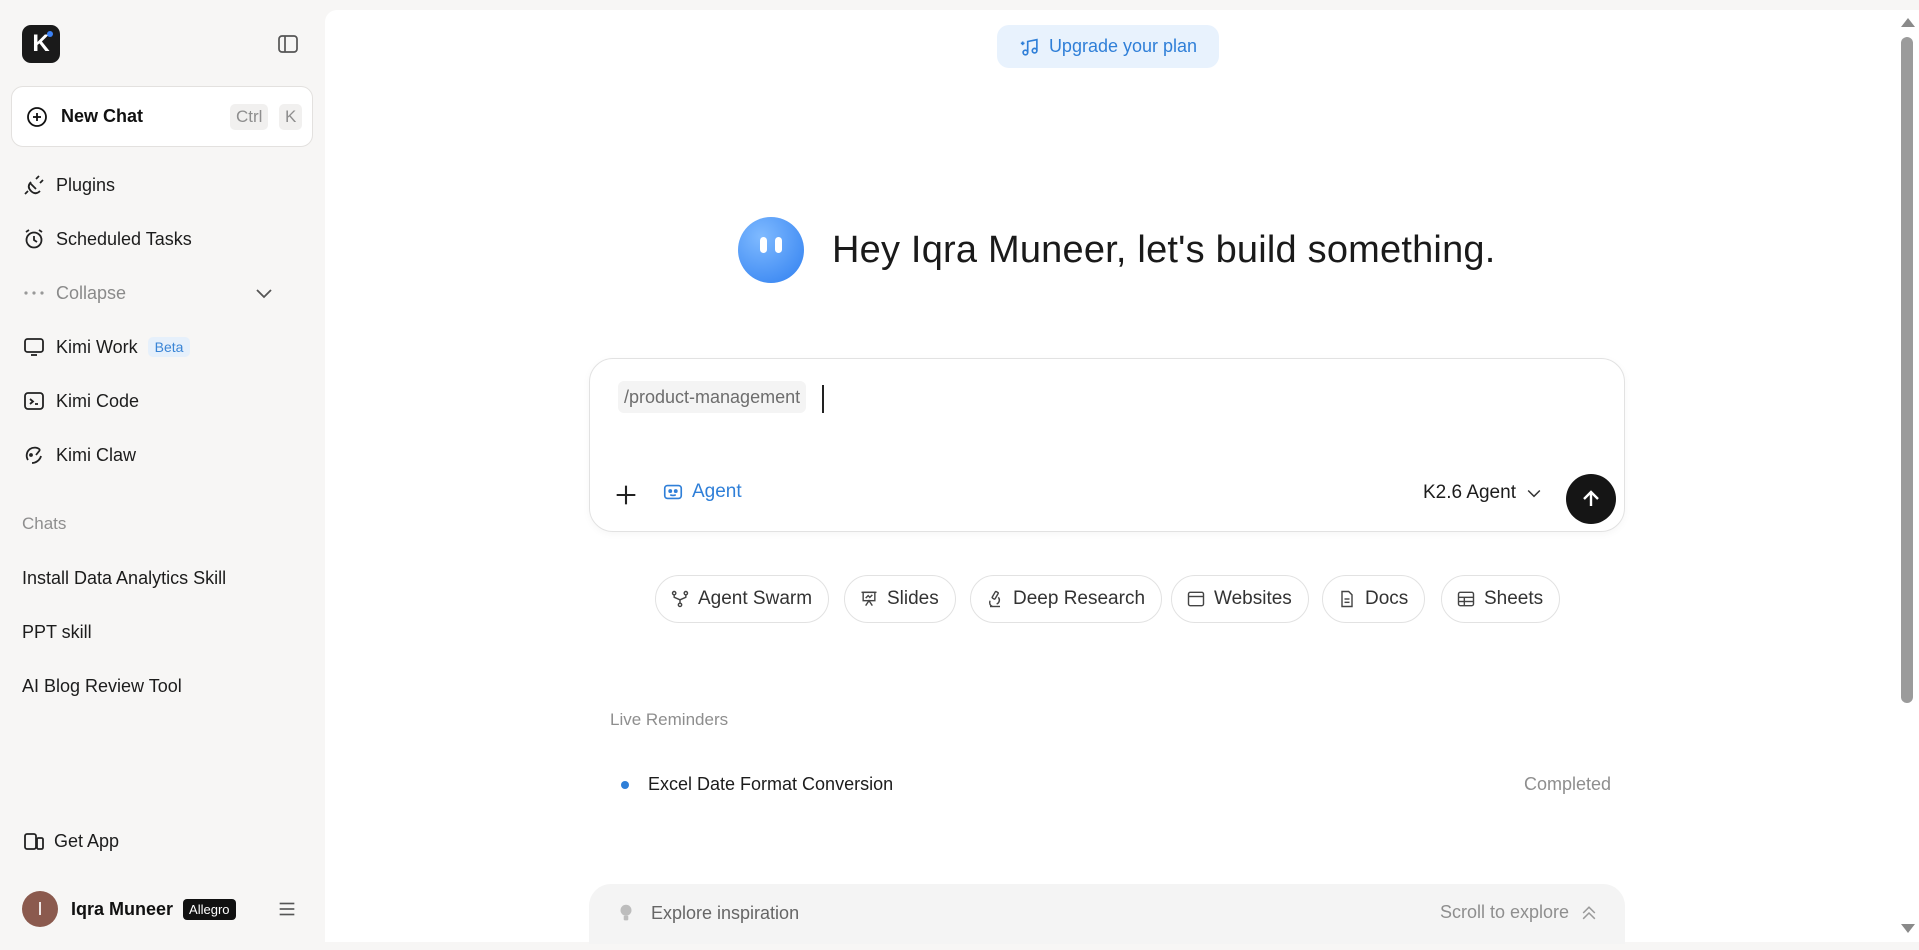 This screenshot has height=950, width=1919. I want to click on logo-dot, so click(50, 34).